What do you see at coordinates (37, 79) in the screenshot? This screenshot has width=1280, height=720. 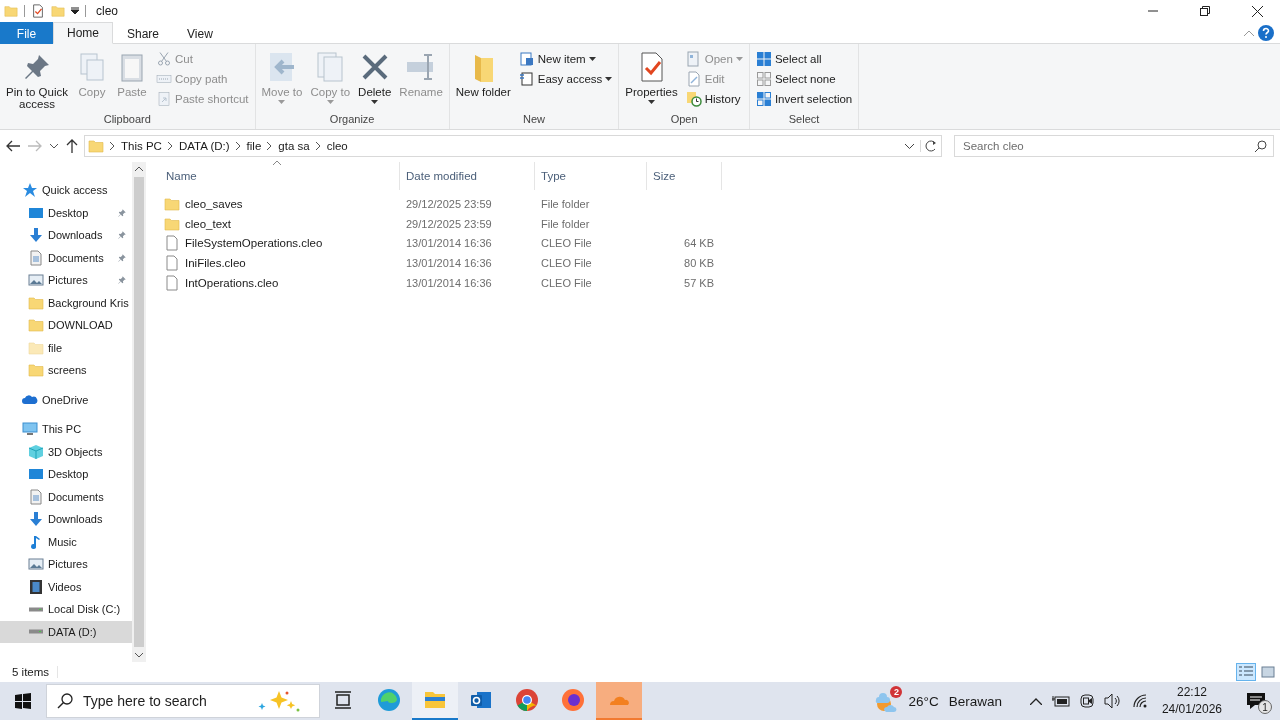 I see `ribbon-button: Pin to Quick access` at bounding box center [37, 79].